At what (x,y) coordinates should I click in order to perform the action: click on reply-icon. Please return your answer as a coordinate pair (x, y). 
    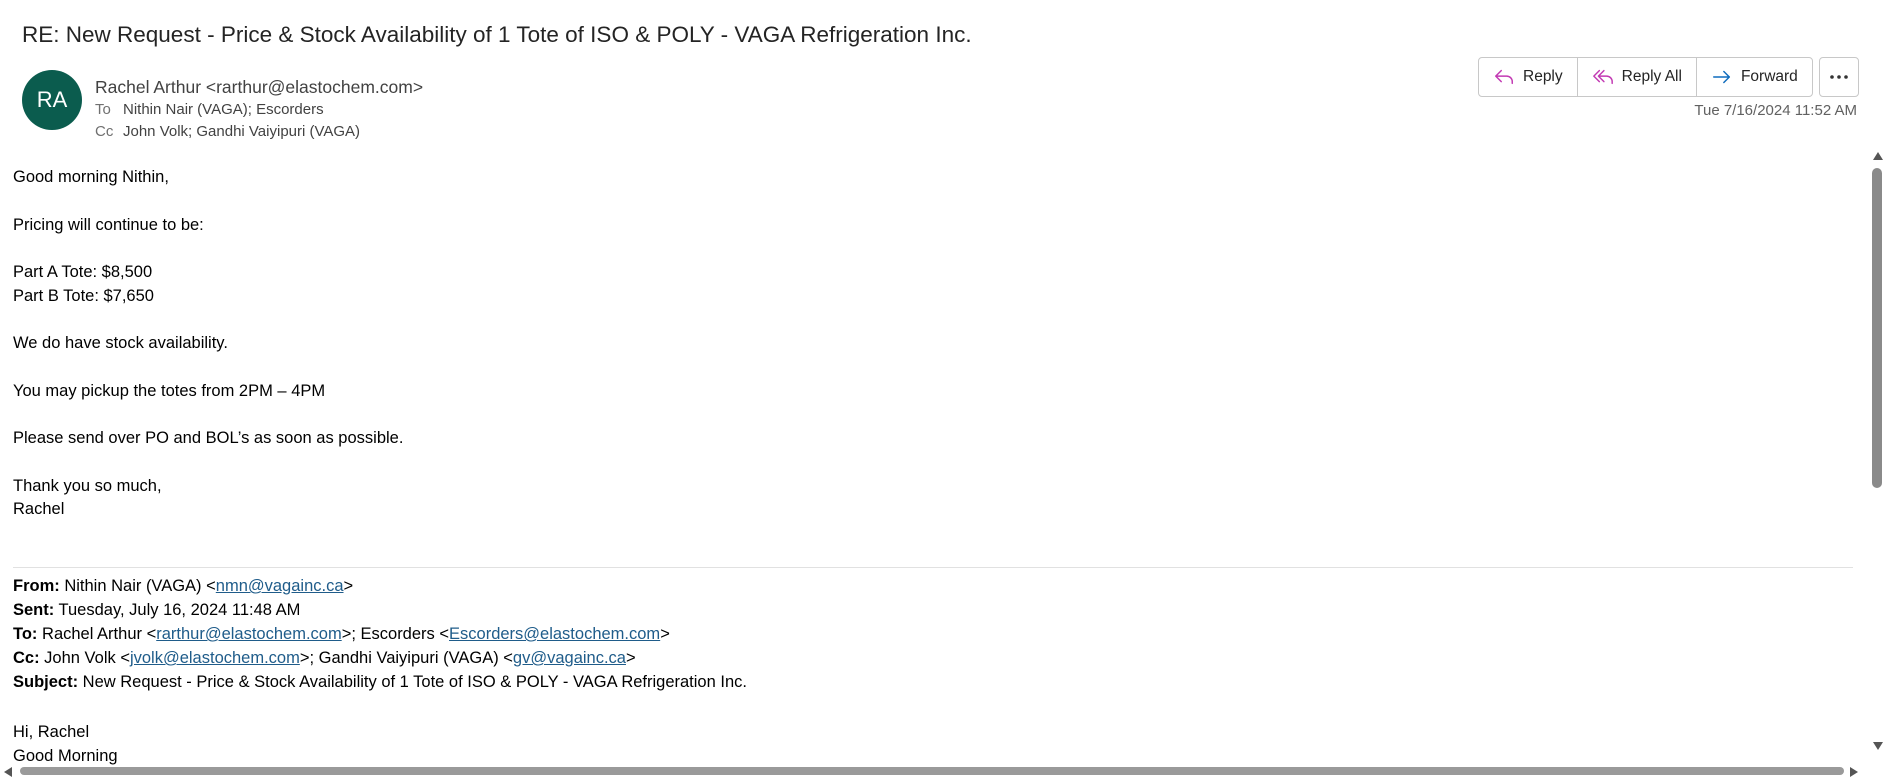
    Looking at the image, I should click on (1504, 77).